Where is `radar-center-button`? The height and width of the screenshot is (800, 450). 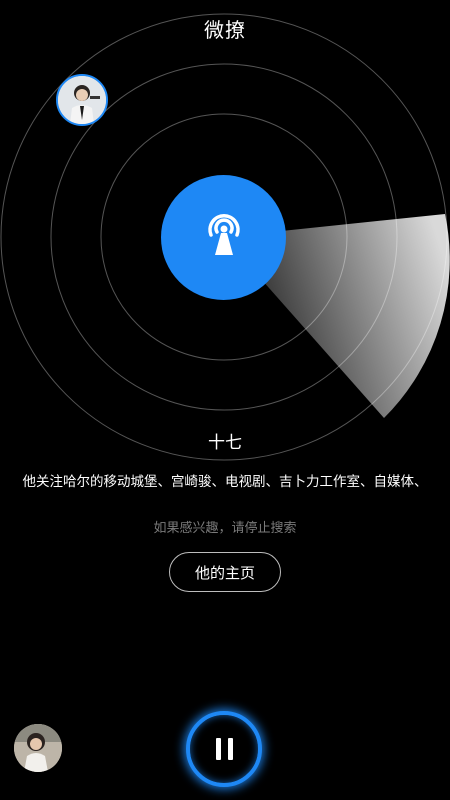 radar-center-button is located at coordinates (223, 237).